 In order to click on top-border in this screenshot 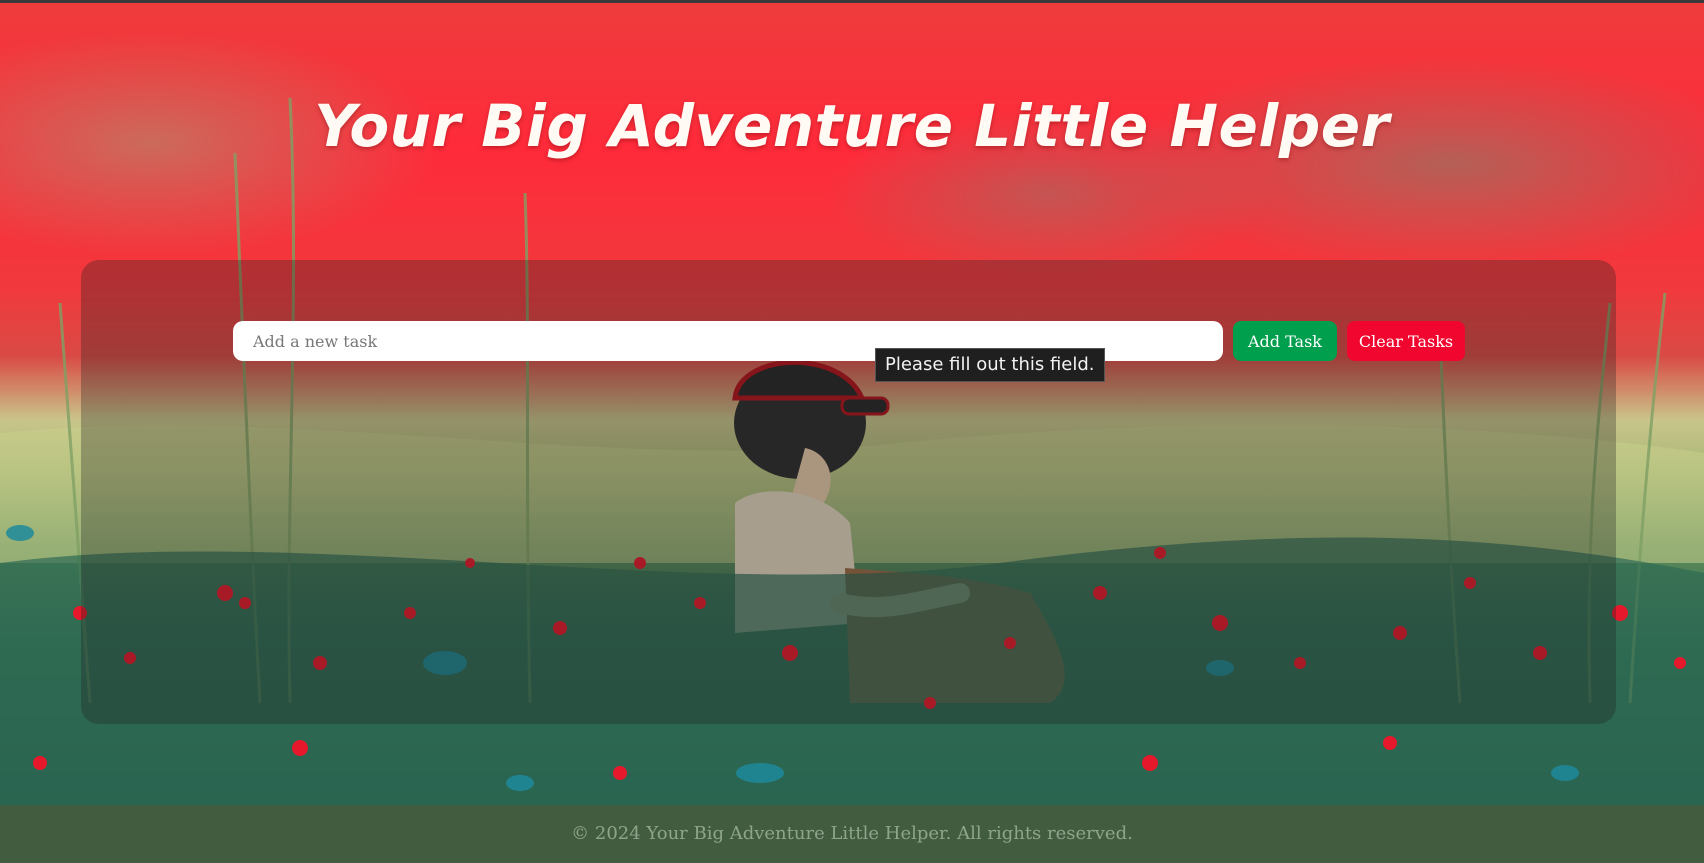, I will do `click(852, 1)`.